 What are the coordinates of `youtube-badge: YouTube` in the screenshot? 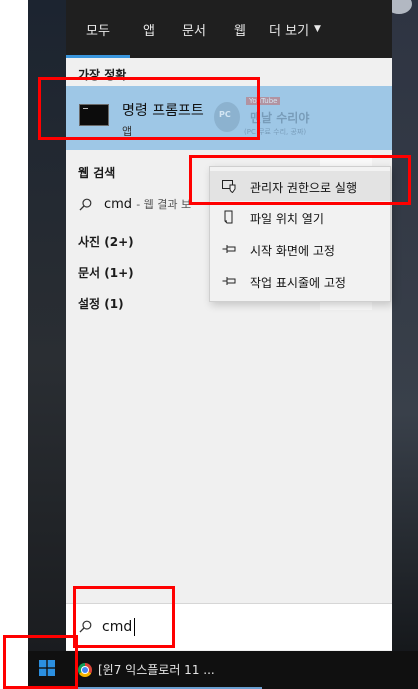 It's located at (263, 101).